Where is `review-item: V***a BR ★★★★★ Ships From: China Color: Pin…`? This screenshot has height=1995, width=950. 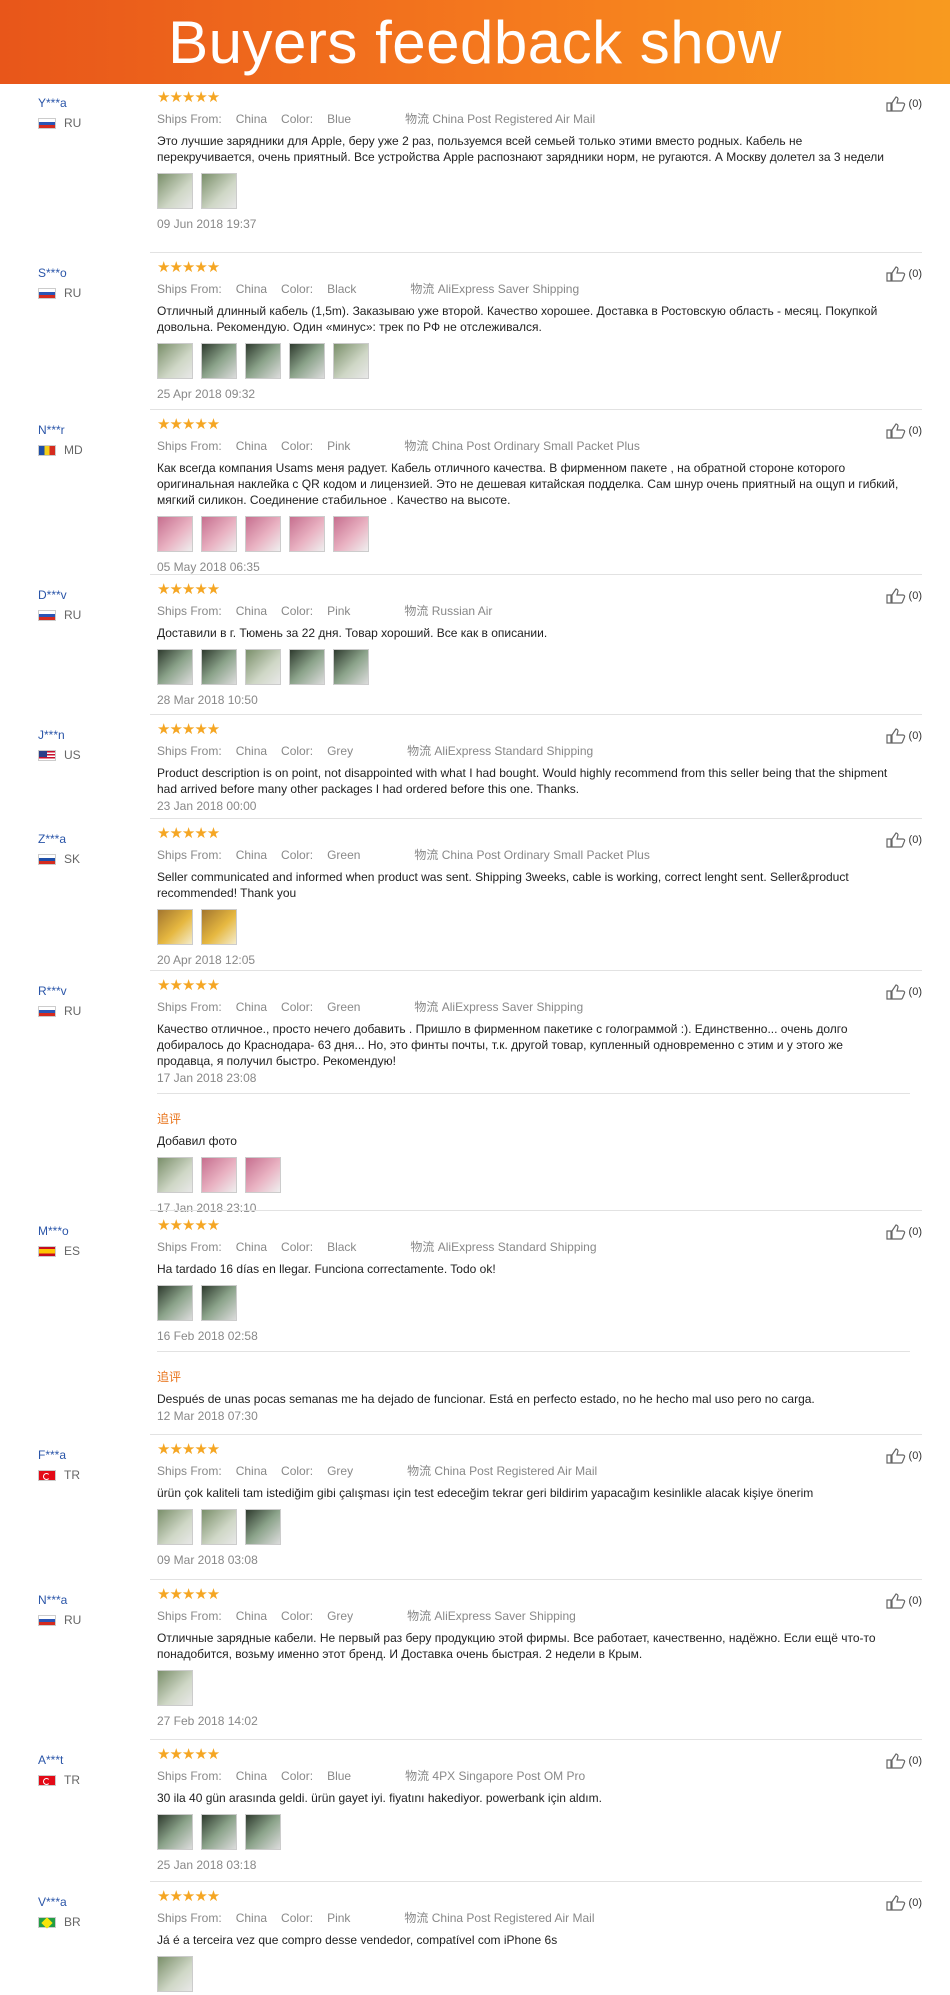 review-item: V***a BR ★★★★★ Ships From: China Color: Pin… is located at coordinates (475, 1939).